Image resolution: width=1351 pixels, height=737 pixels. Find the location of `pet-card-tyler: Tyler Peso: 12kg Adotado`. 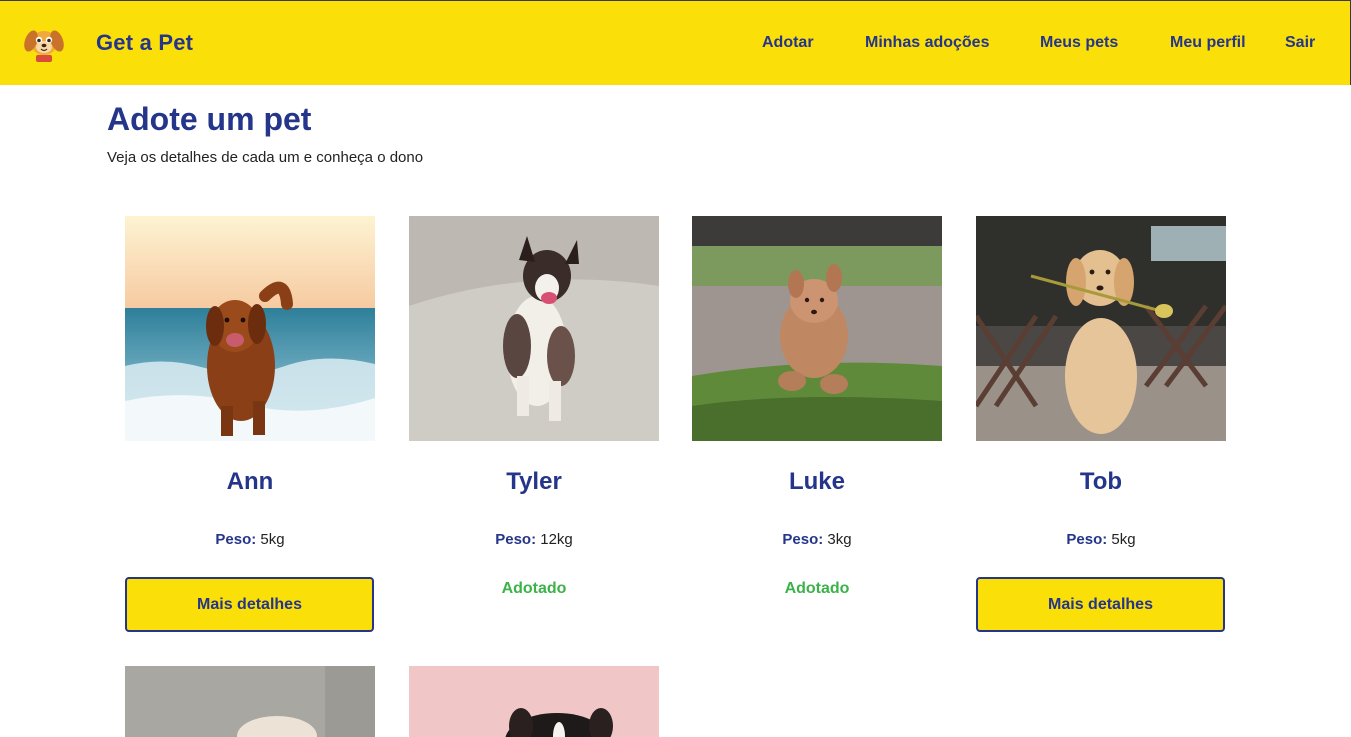

pet-card-tyler: Tyler Peso: 12kg Adotado is located at coordinates (534, 426).